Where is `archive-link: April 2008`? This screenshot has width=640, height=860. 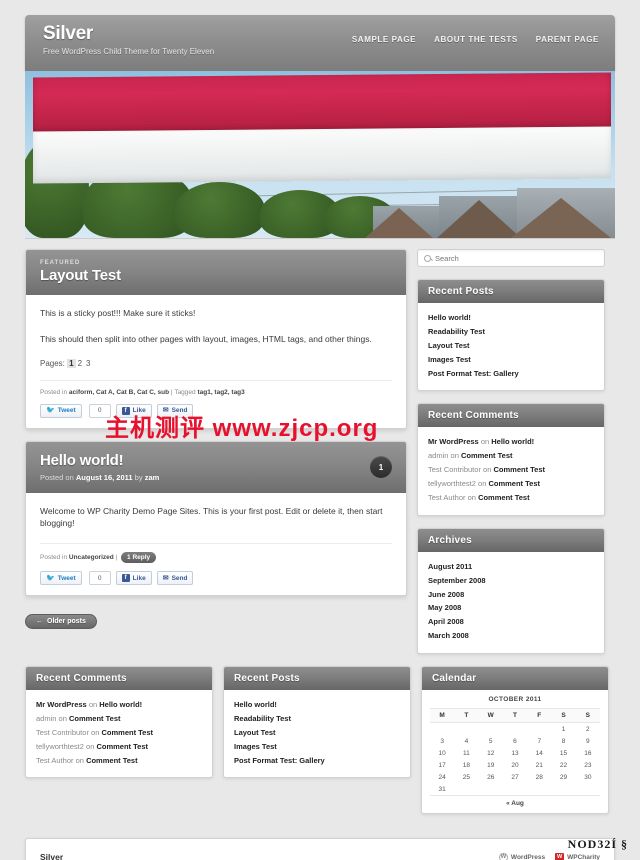
archive-link: April 2008 is located at coordinates (446, 621).